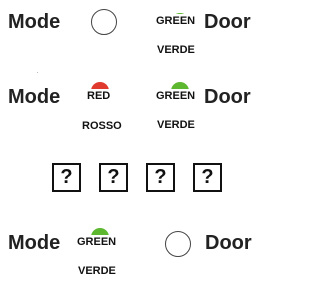  Describe the element at coordinates (160, 177) in the screenshot. I see `unknown-box-3: ?` at that location.